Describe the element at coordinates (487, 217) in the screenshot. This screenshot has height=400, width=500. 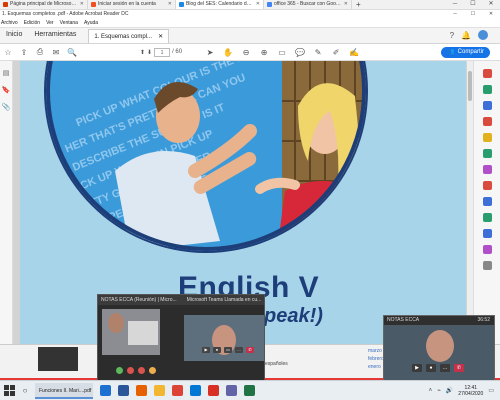
I see `compress-icon` at that location.